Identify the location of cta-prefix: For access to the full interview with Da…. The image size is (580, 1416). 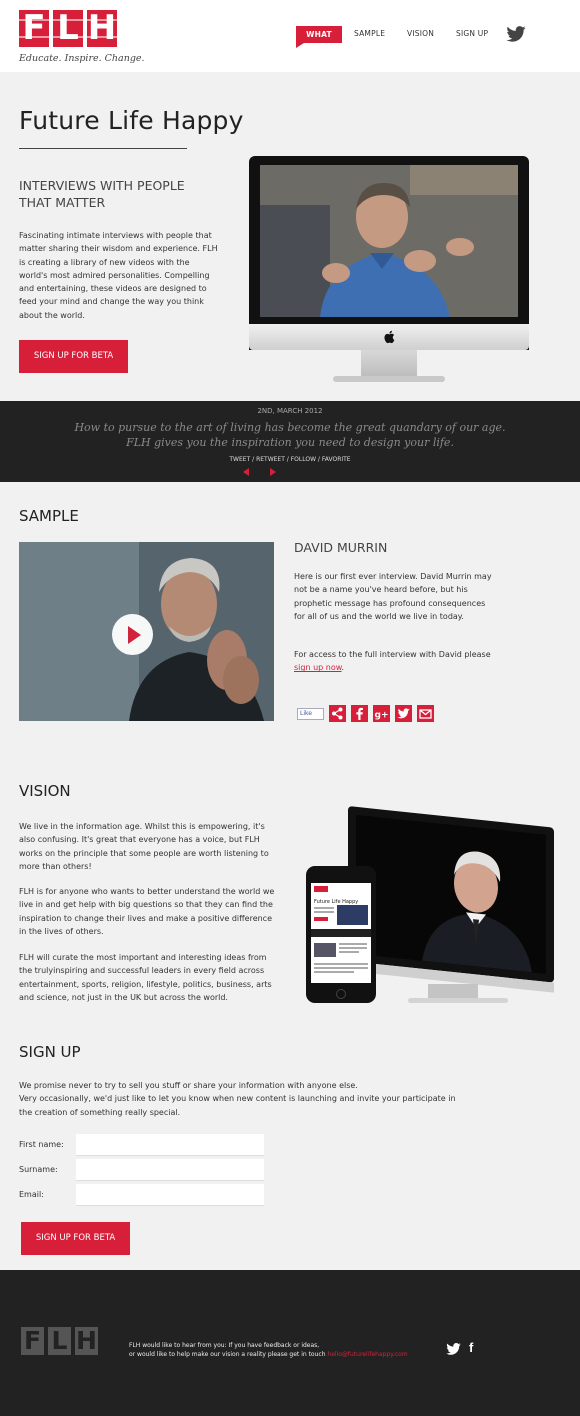
(392, 654).